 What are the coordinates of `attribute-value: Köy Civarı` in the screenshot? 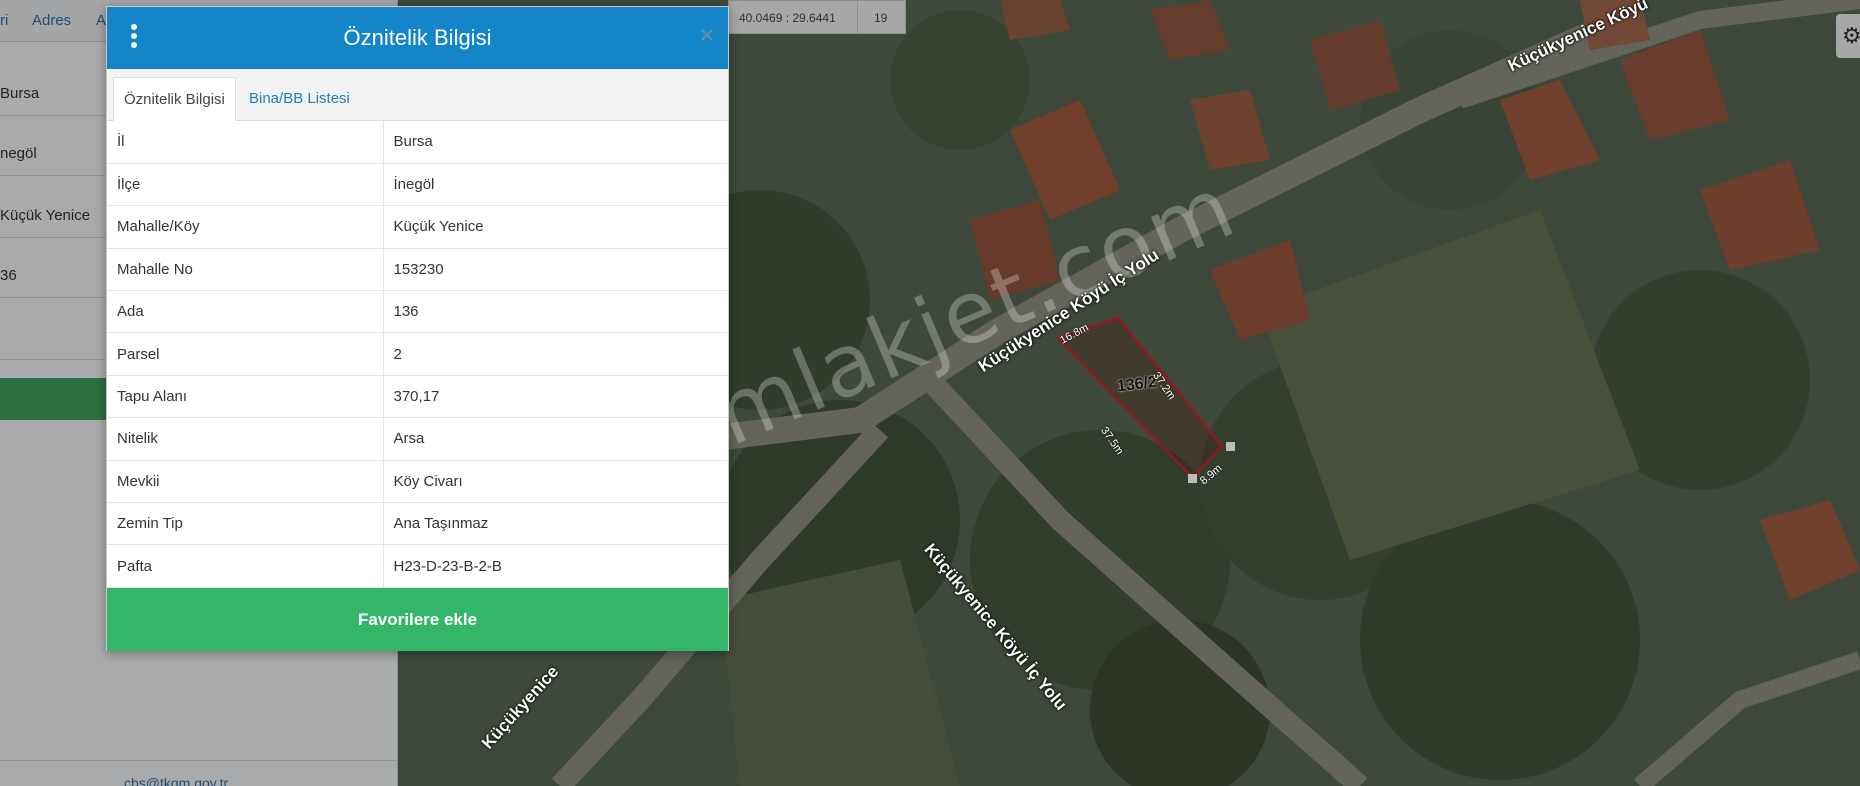 It's located at (555, 482).